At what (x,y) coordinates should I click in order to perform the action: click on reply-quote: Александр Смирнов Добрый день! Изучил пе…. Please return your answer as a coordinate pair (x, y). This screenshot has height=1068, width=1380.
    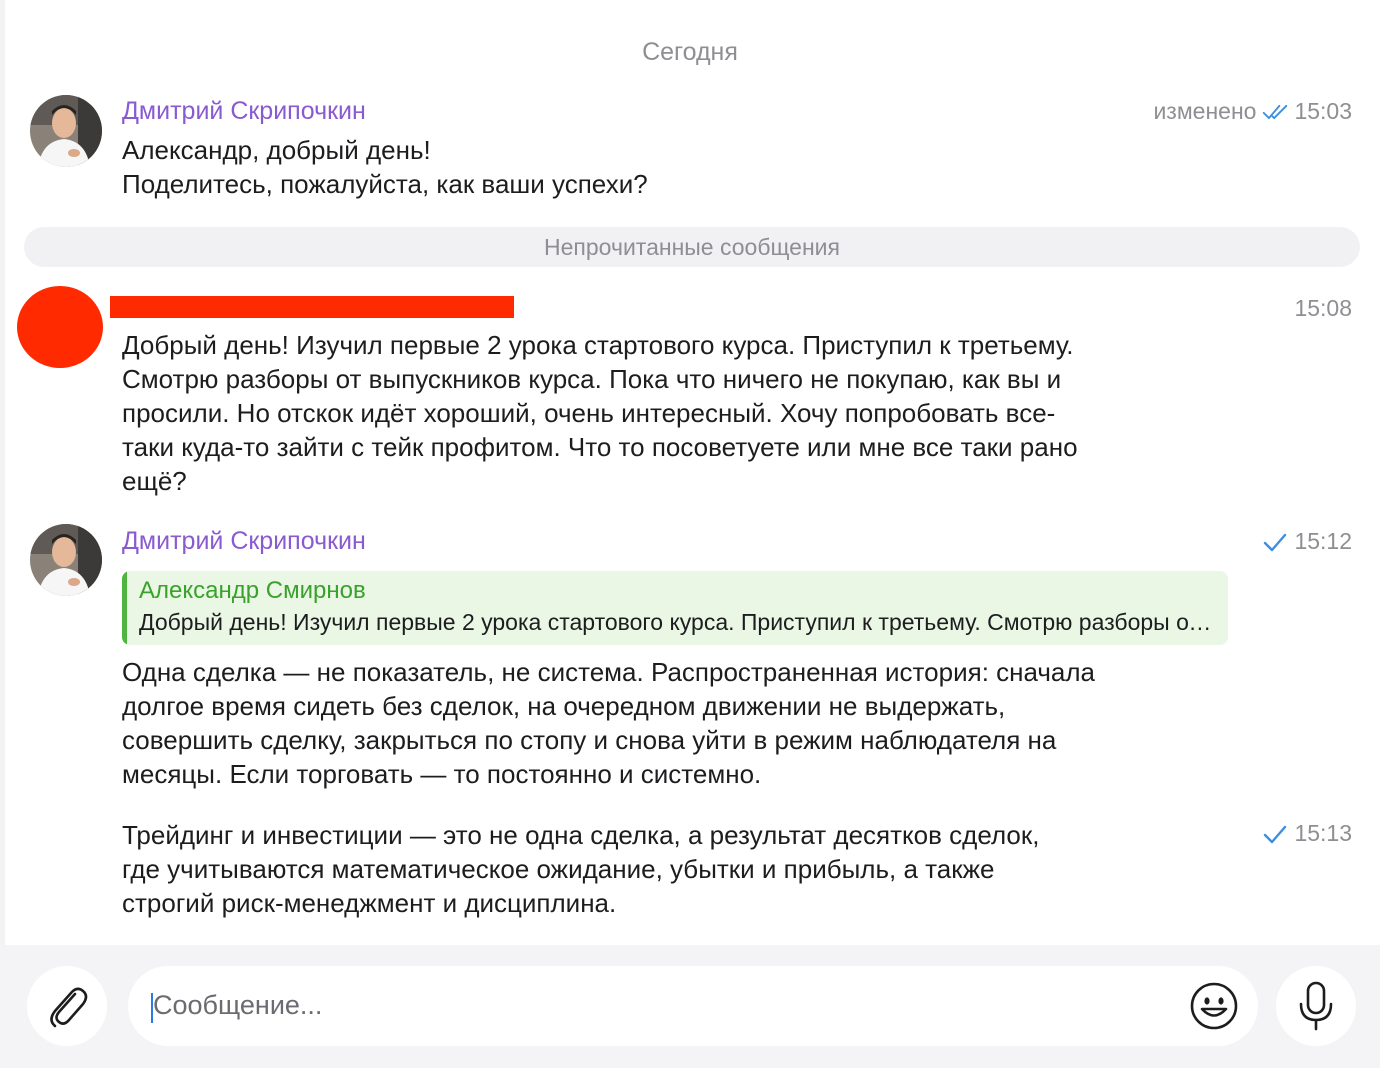
    Looking at the image, I should click on (675, 608).